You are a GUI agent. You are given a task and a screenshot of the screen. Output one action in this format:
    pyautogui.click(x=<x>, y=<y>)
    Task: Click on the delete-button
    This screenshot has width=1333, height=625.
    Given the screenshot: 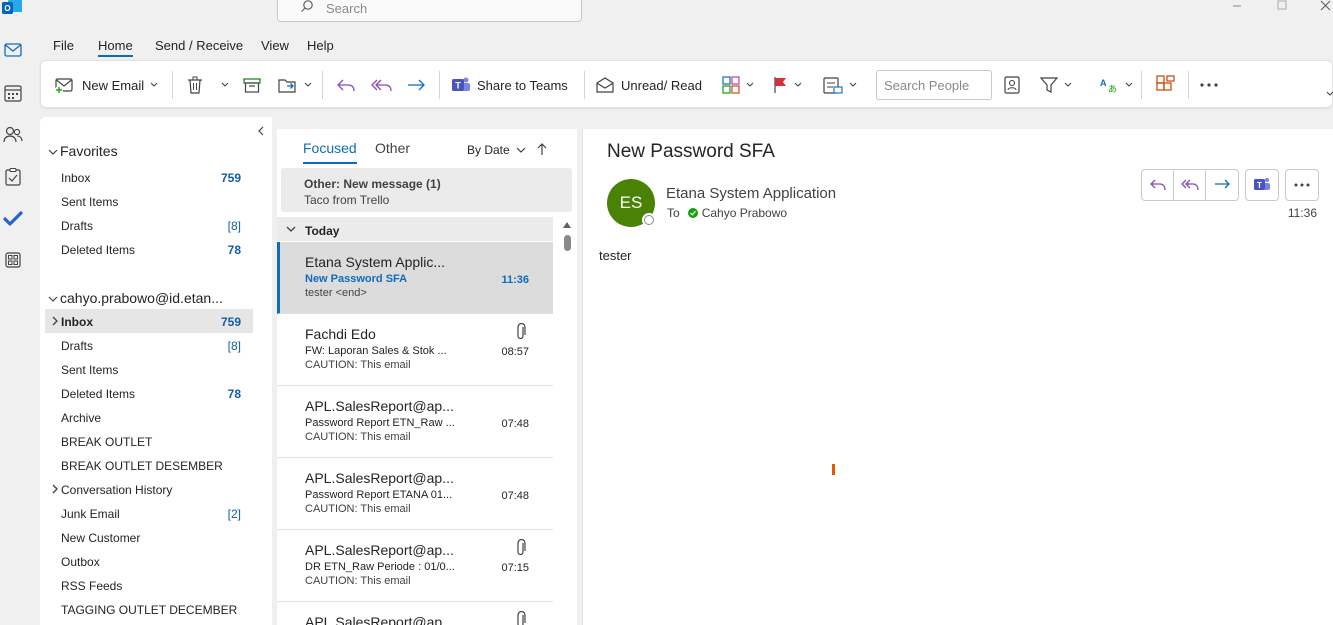 What is the action you would take?
    pyautogui.click(x=208, y=85)
    